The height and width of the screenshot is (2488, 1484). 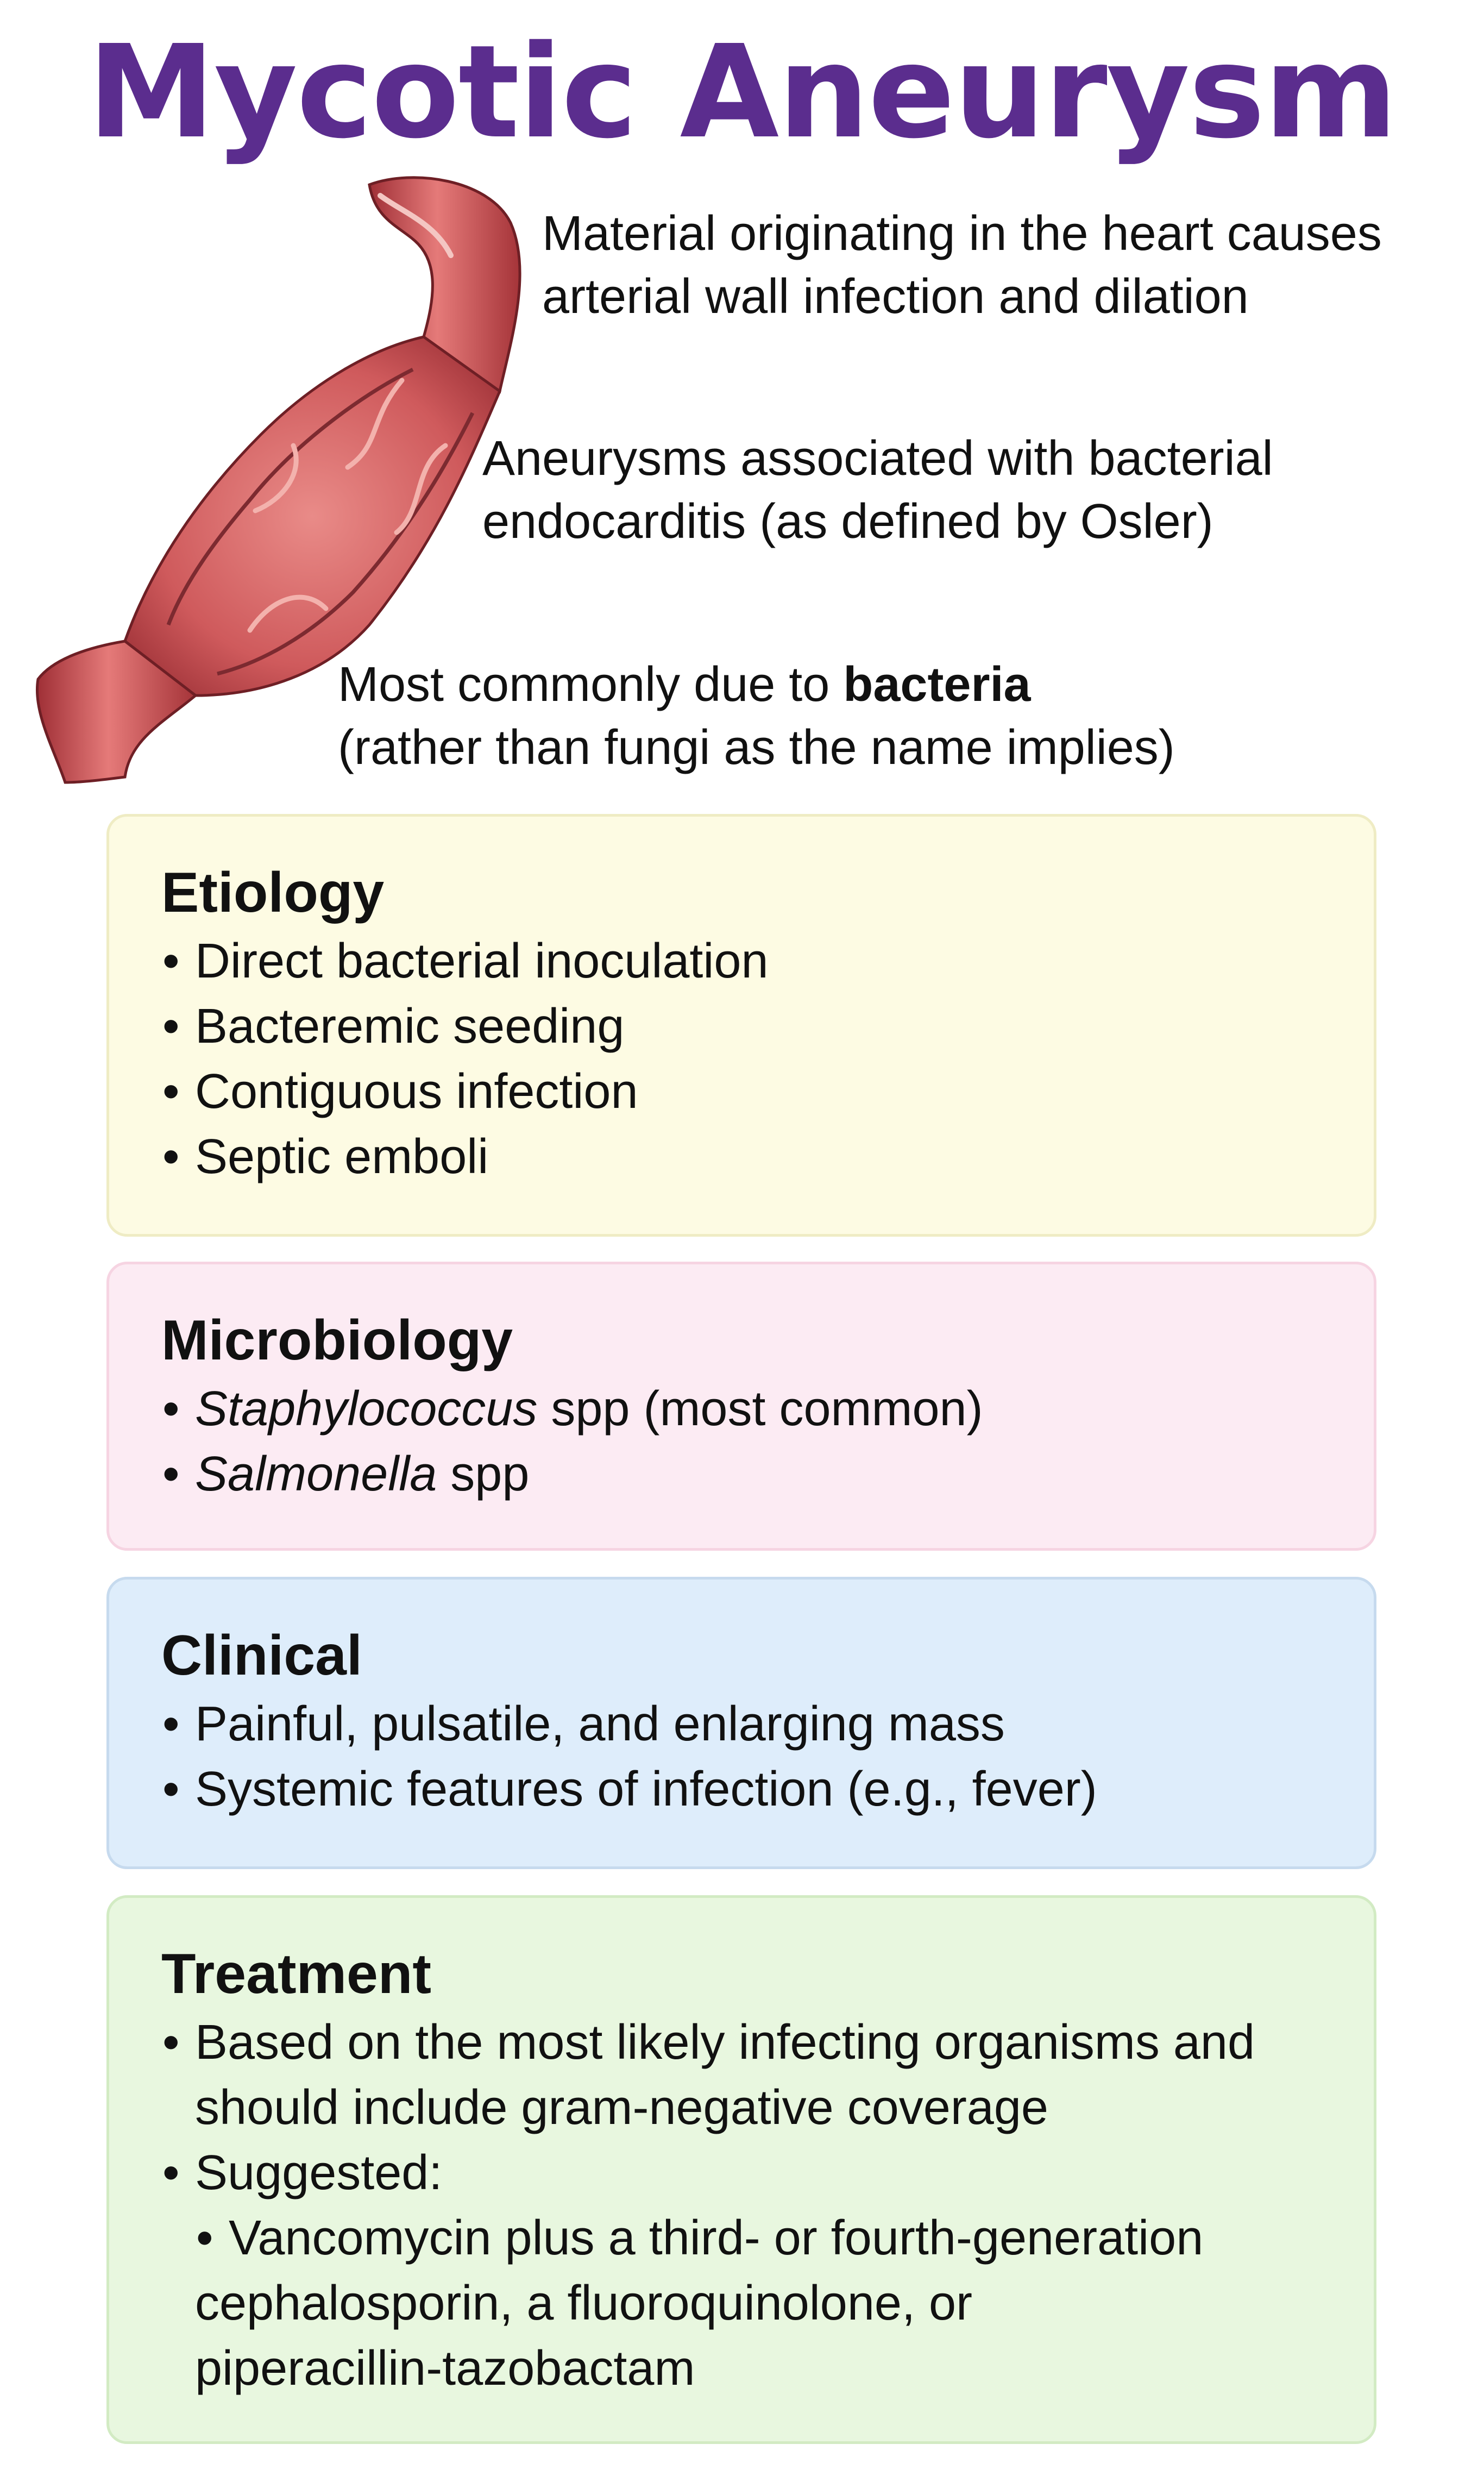 What do you see at coordinates (316, 1474) in the screenshot?
I see `organism-name: Salmonella` at bounding box center [316, 1474].